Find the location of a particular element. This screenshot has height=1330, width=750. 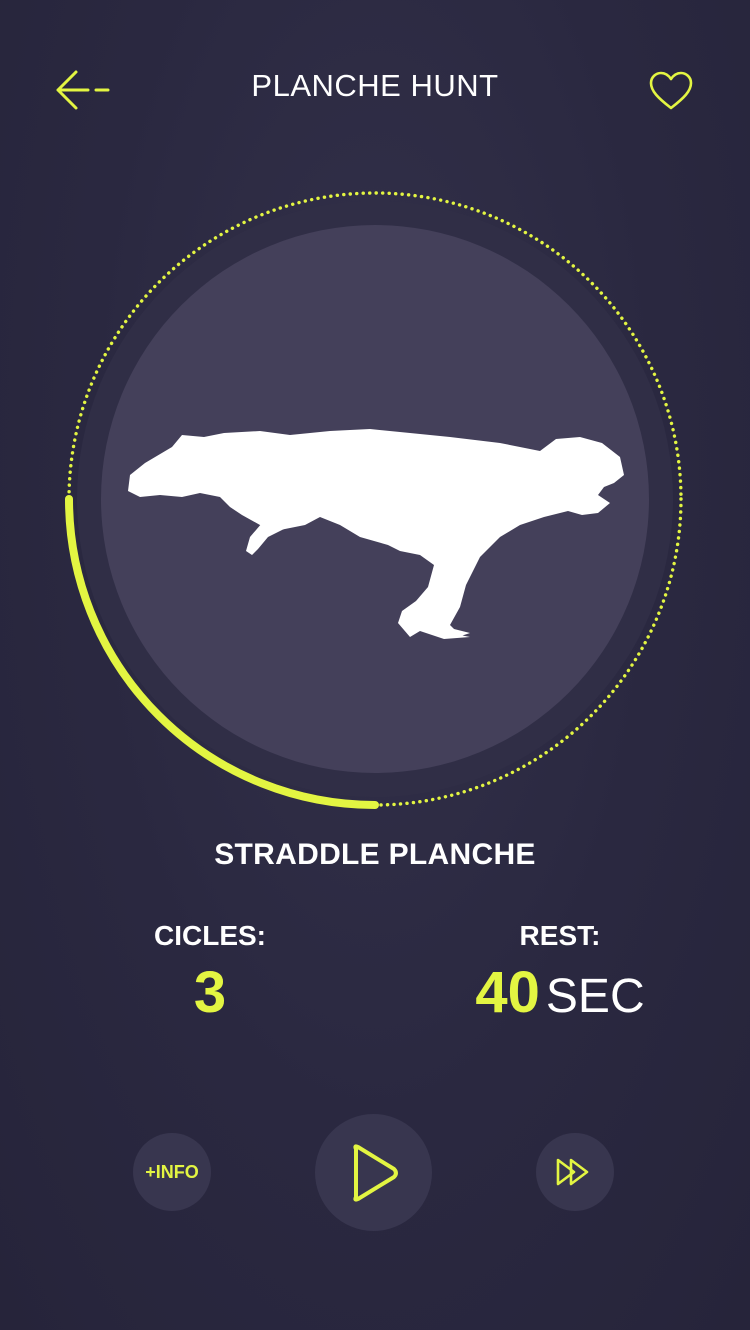

cicles-value: 3 is located at coordinates (210, 992).